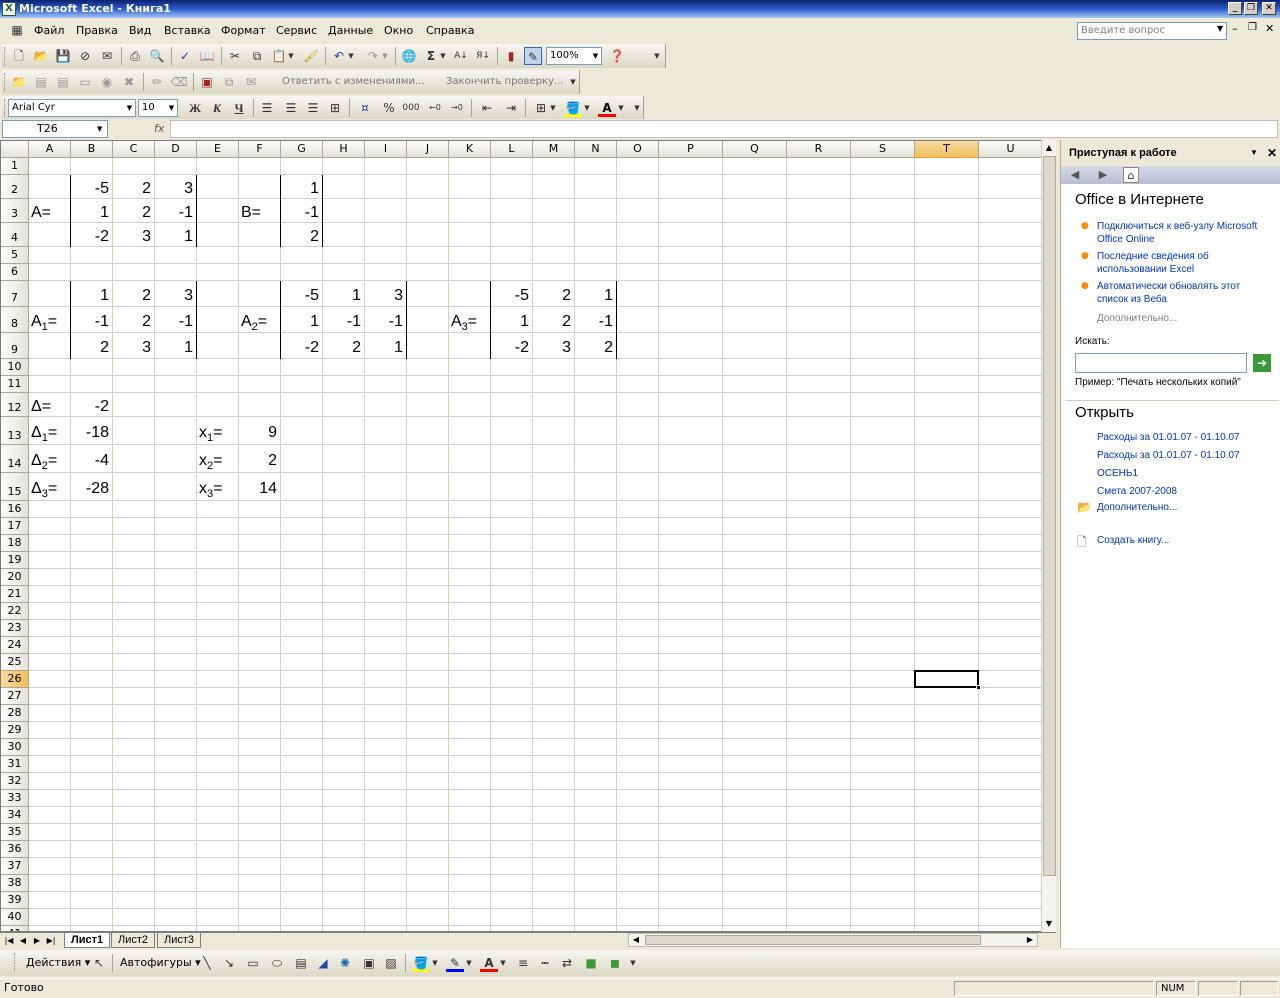 The image size is (1280, 998). Describe the element at coordinates (17, 30) in the screenshot. I see `workbook-icon: ▦` at that location.